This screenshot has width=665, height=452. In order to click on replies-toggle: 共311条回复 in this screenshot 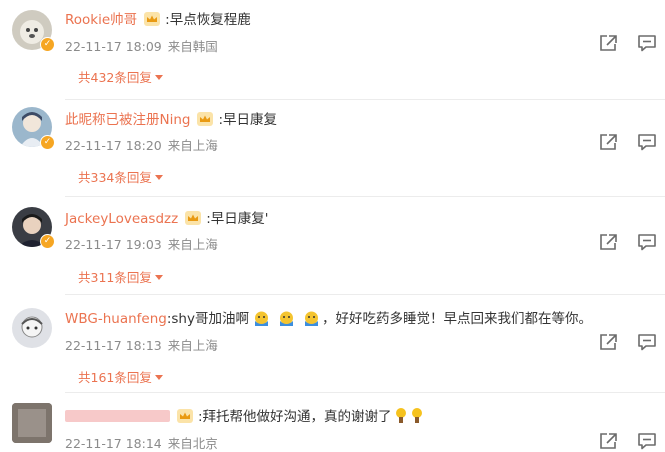, I will do `click(120, 276)`.